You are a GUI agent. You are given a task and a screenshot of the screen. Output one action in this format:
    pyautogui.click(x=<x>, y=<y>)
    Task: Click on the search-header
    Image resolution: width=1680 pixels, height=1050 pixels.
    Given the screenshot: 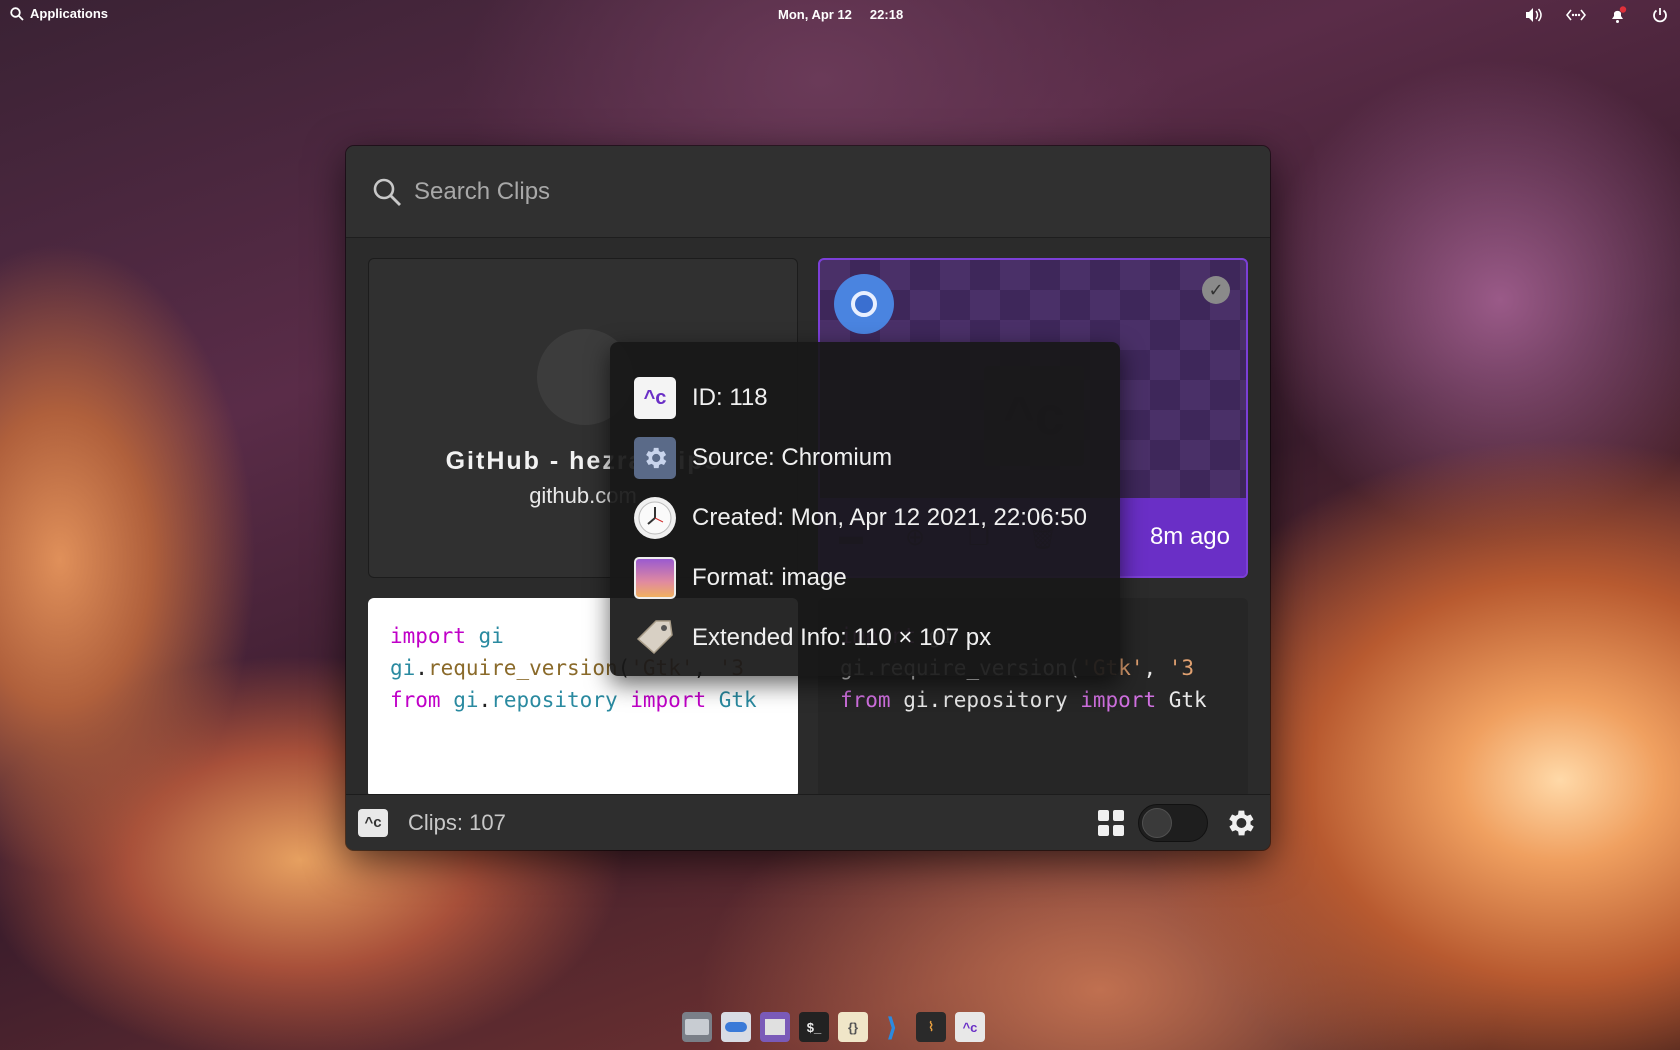 What is the action you would take?
    pyautogui.click(x=808, y=192)
    